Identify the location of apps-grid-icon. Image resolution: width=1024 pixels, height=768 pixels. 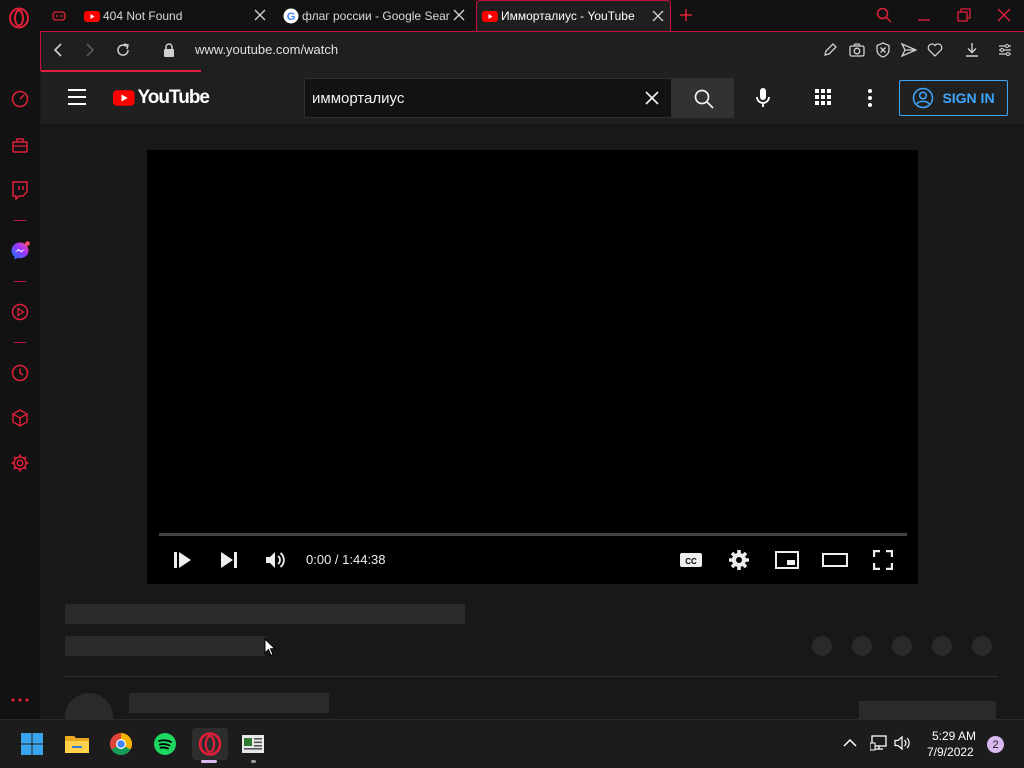
(823, 97).